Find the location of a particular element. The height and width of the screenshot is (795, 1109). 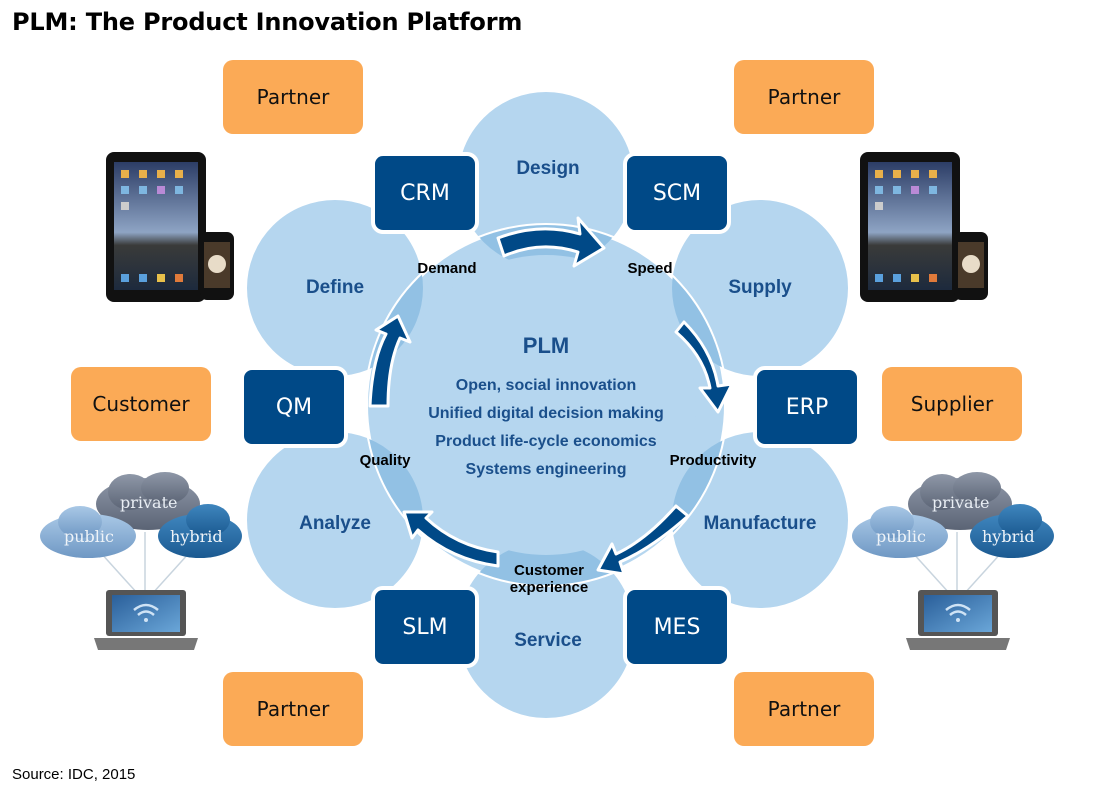

tablet-and-phone-icon-left is located at coordinates (170, 227).